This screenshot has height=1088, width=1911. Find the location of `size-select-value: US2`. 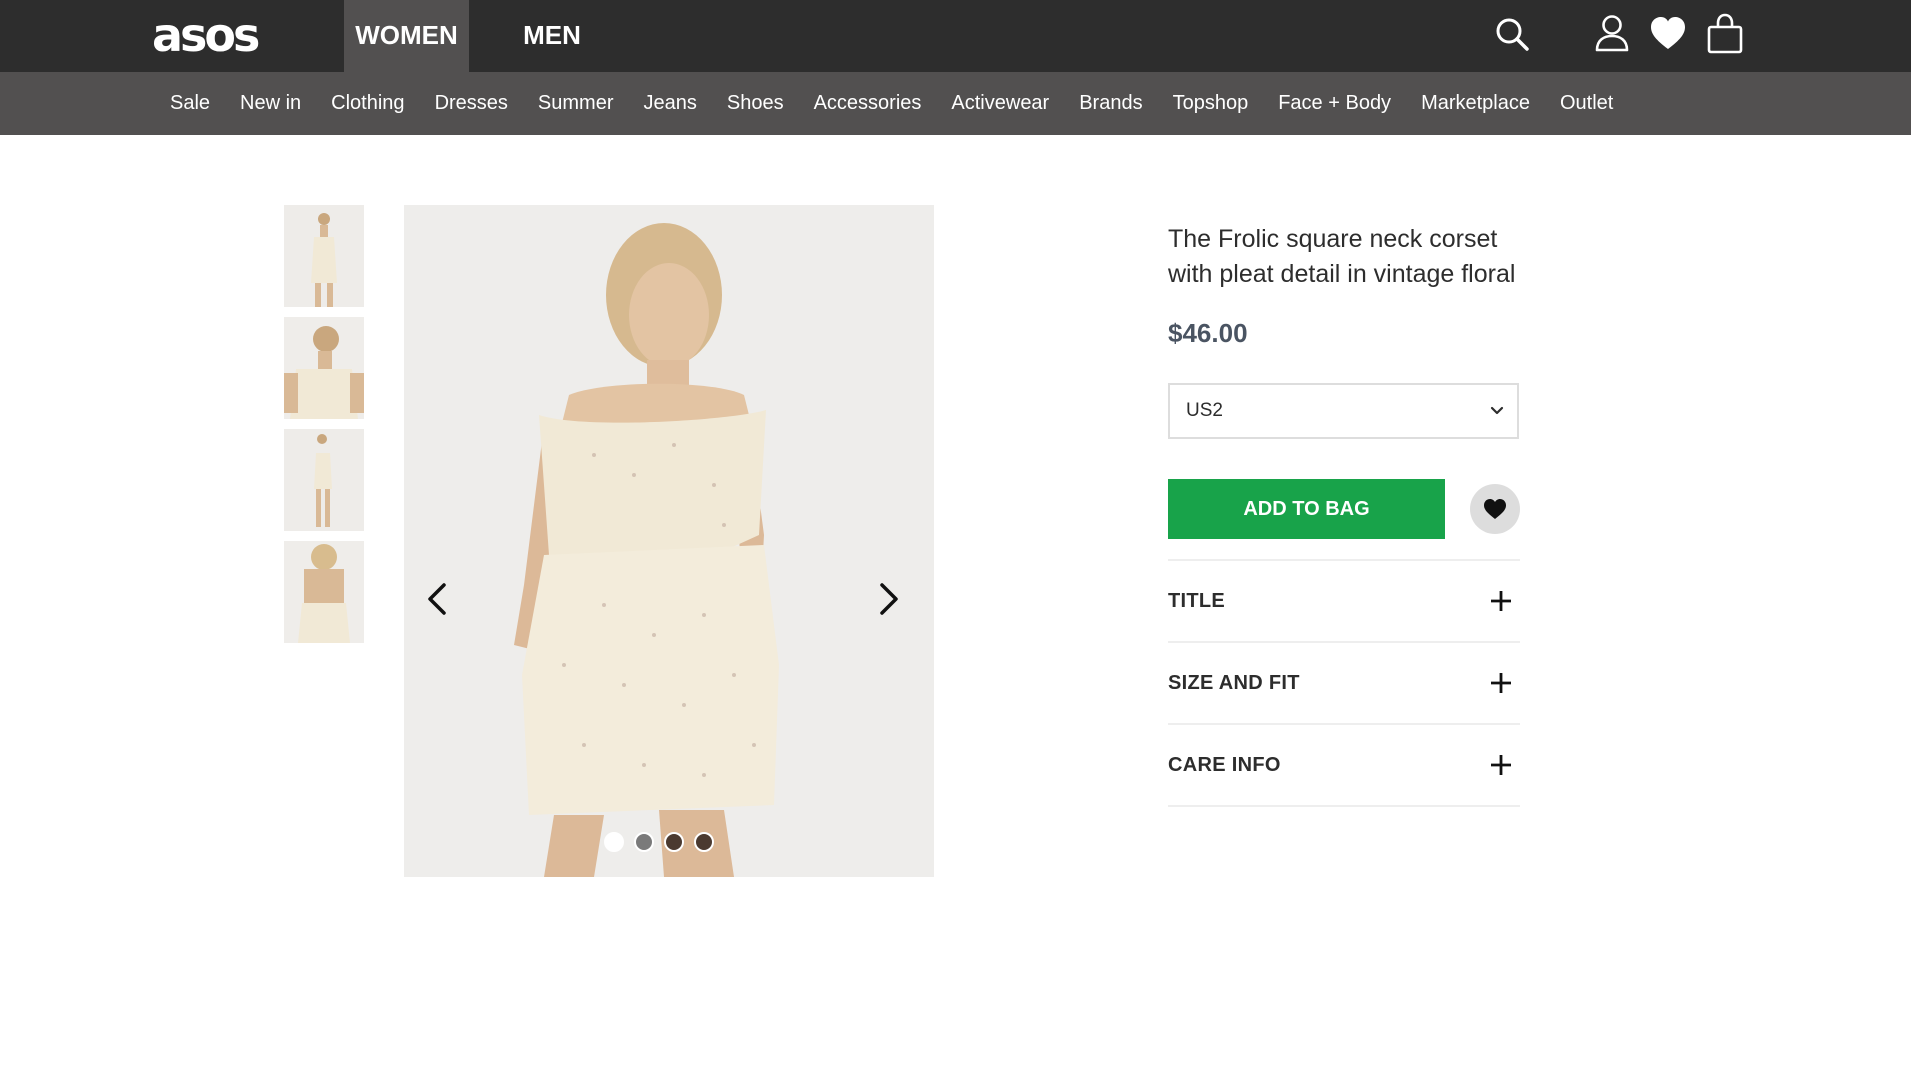

size-select-value: US2 is located at coordinates (1204, 410).